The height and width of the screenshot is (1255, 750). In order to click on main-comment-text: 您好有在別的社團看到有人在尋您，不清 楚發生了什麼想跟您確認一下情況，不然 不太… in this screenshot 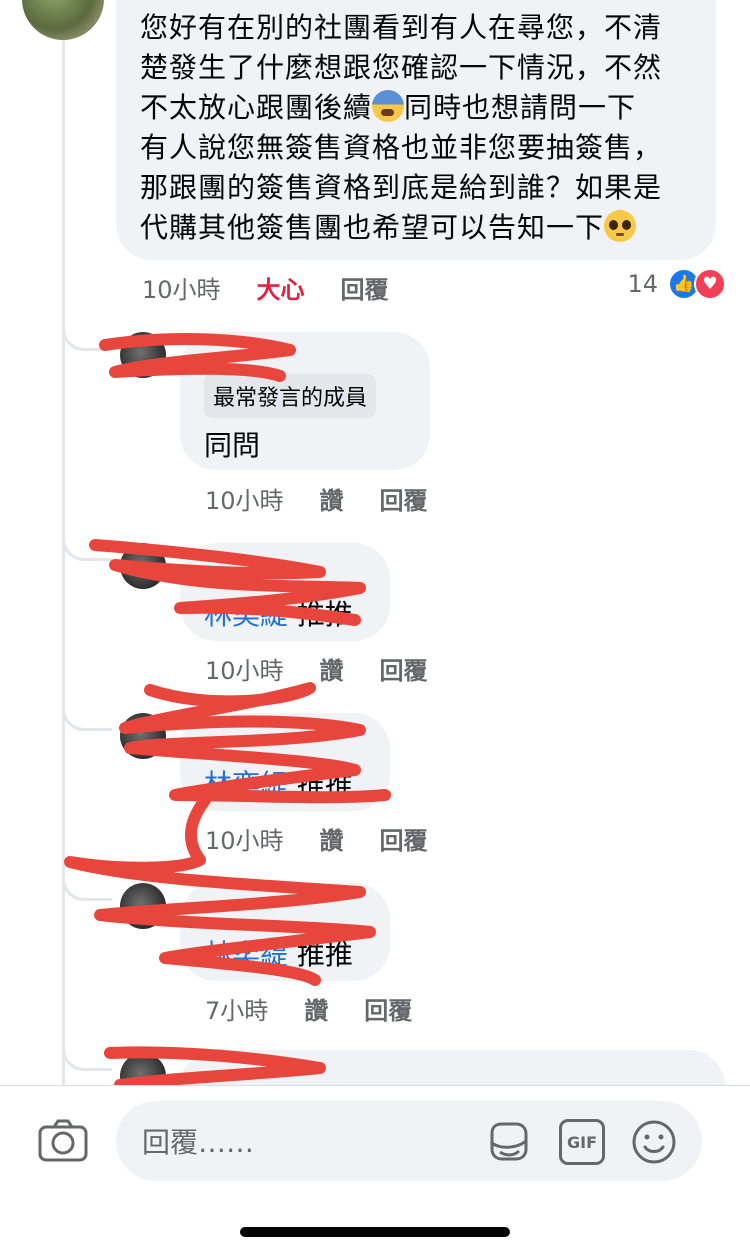, I will do `click(401, 127)`.